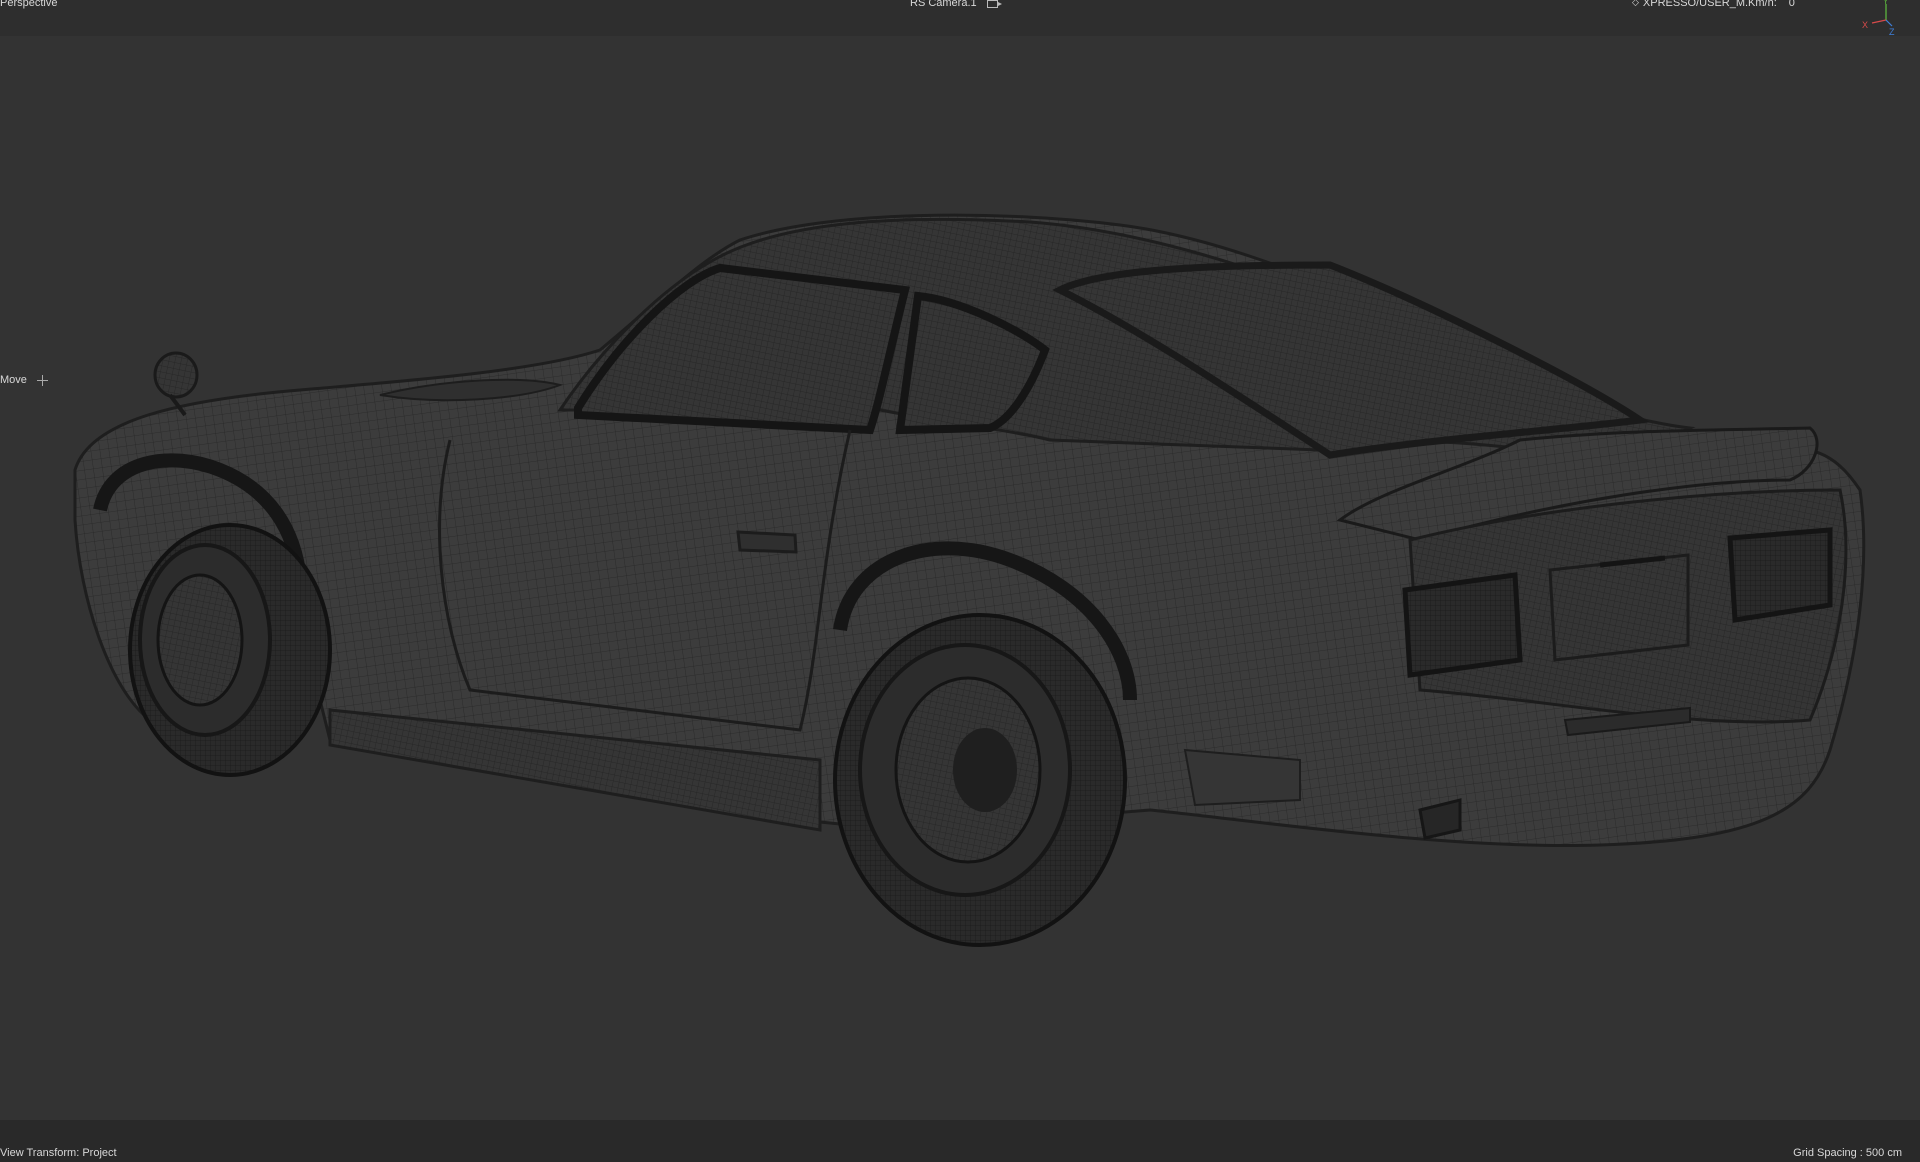  I want to click on move-tool-label: Move, so click(13, 380).